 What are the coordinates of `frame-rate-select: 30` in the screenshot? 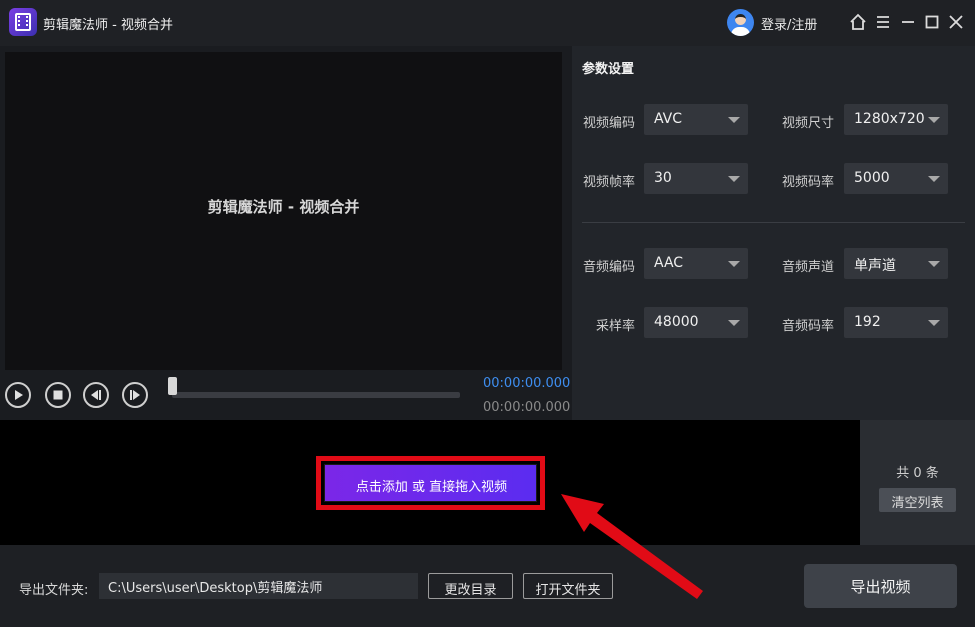 It's located at (696, 178).